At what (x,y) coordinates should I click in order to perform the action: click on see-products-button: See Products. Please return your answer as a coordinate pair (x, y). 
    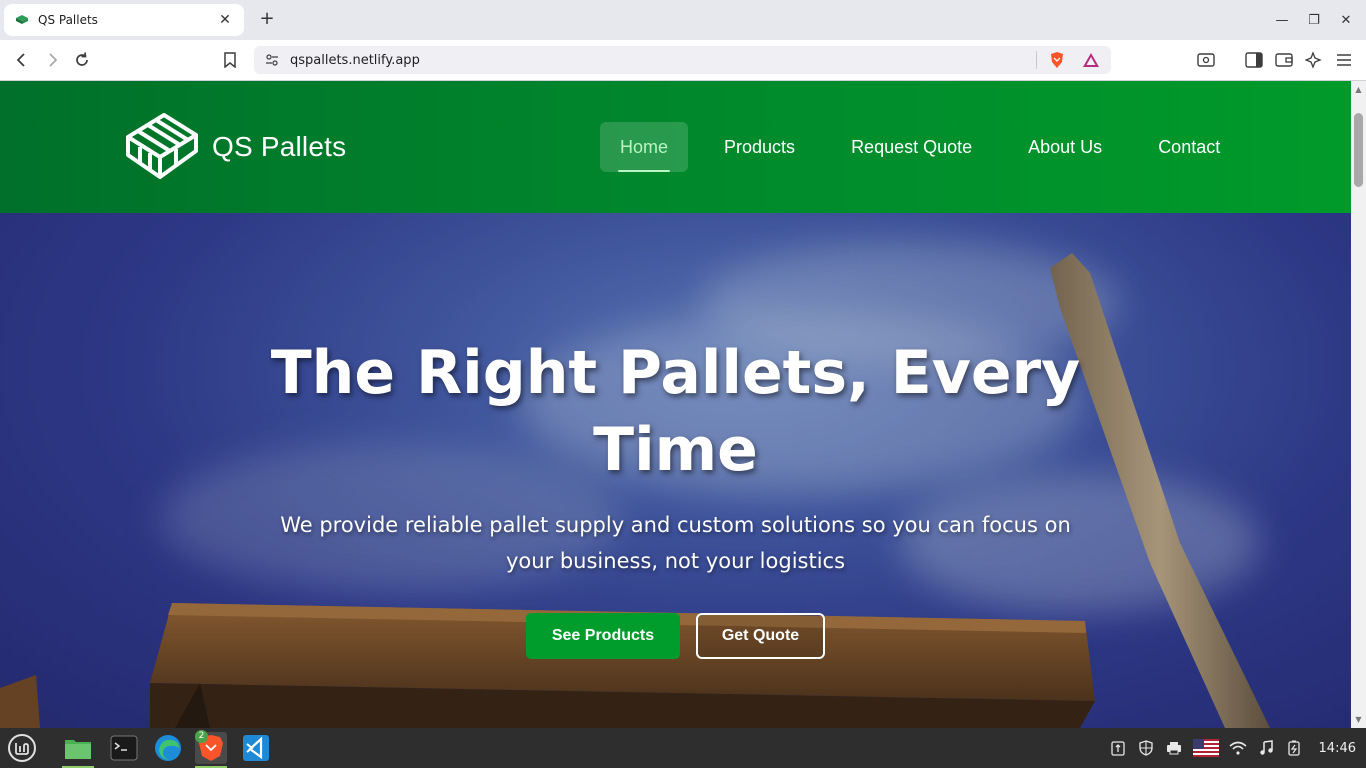
    Looking at the image, I should click on (603, 636).